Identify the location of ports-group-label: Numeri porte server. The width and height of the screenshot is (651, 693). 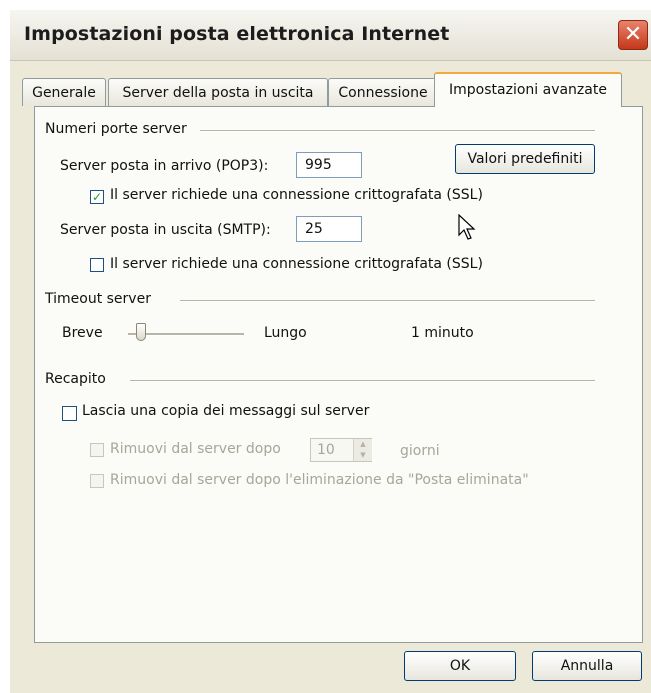
(121, 129).